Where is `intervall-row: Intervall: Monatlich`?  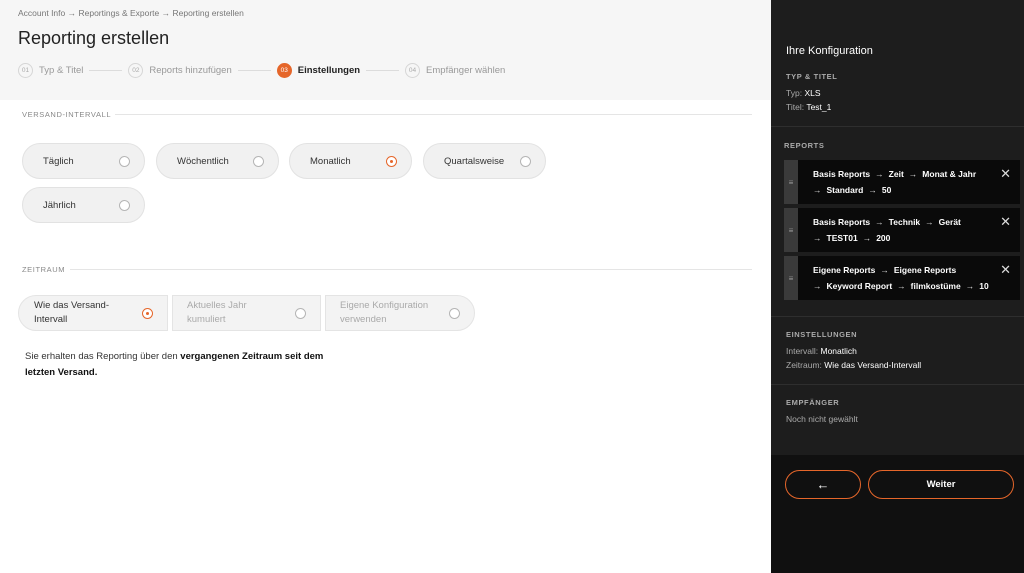
intervall-row: Intervall: Monatlich is located at coordinates (821, 351).